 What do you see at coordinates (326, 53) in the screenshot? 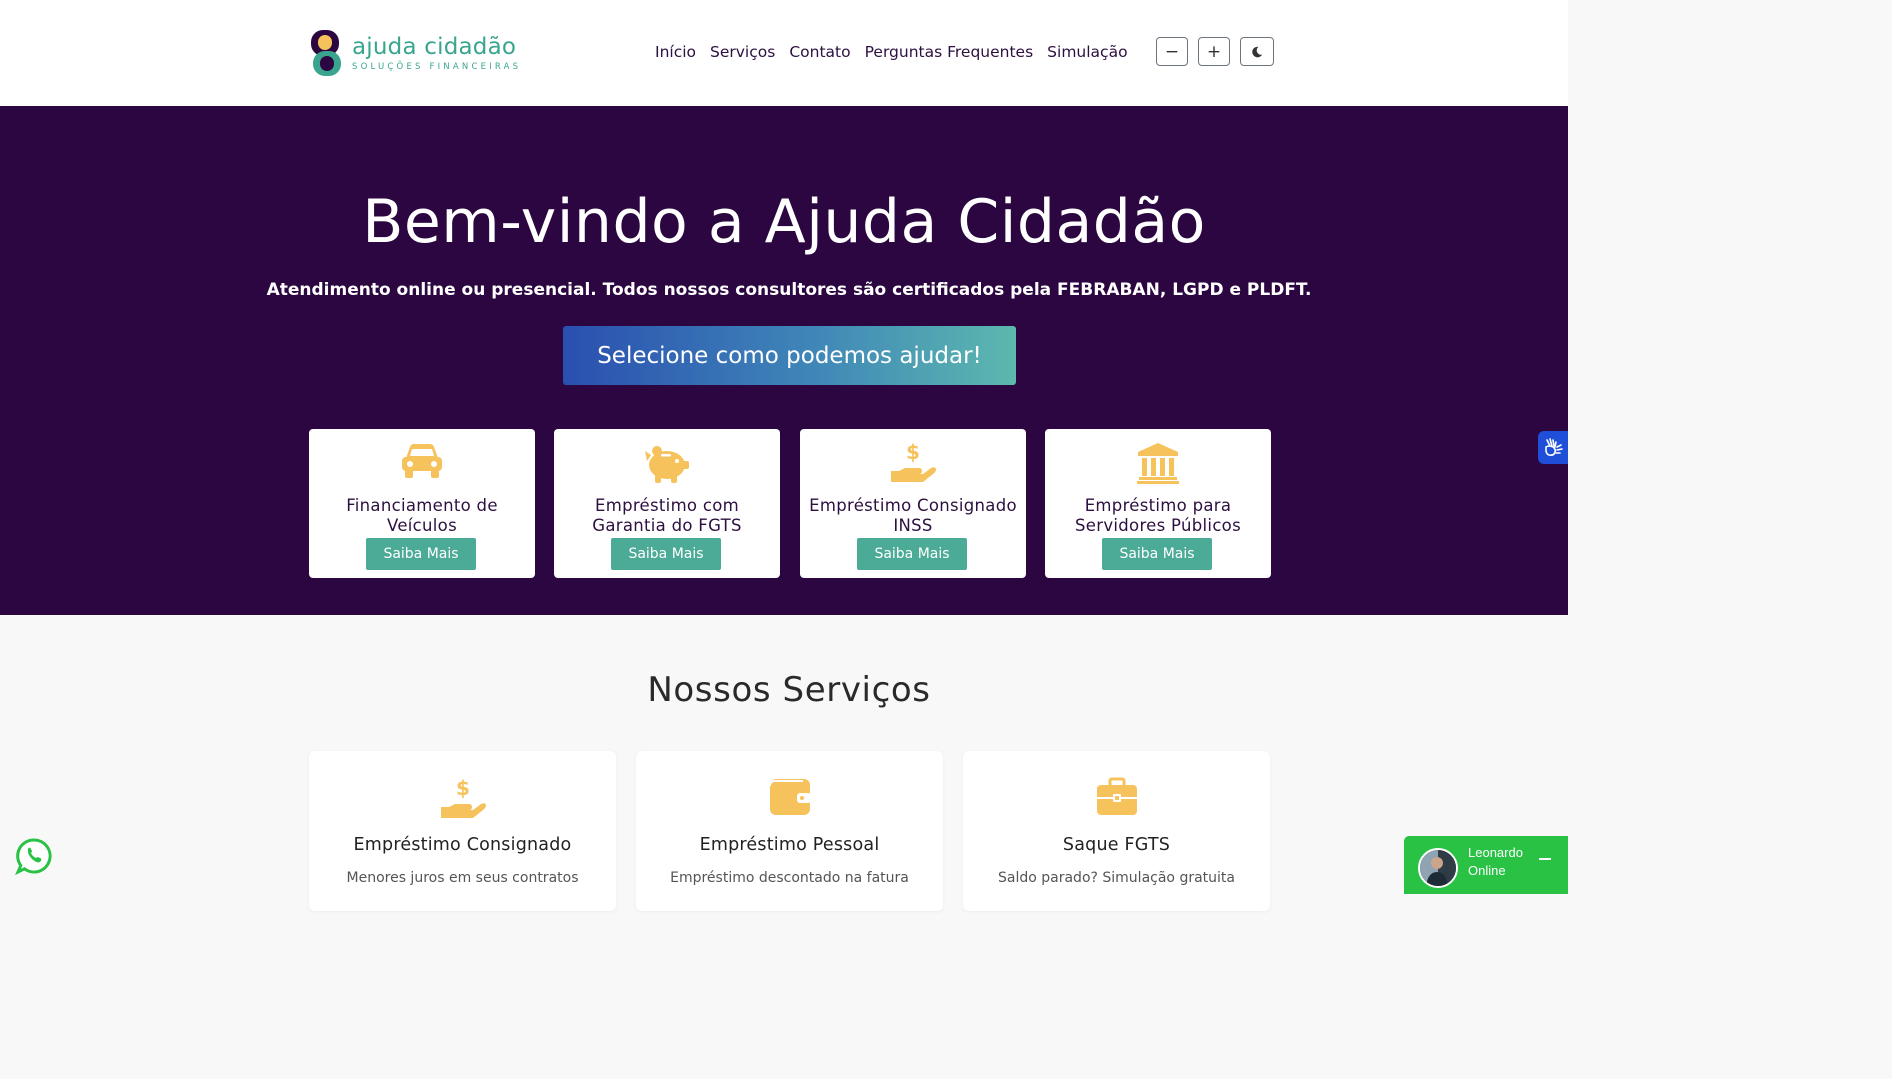
I see `logo-mark-icon` at bounding box center [326, 53].